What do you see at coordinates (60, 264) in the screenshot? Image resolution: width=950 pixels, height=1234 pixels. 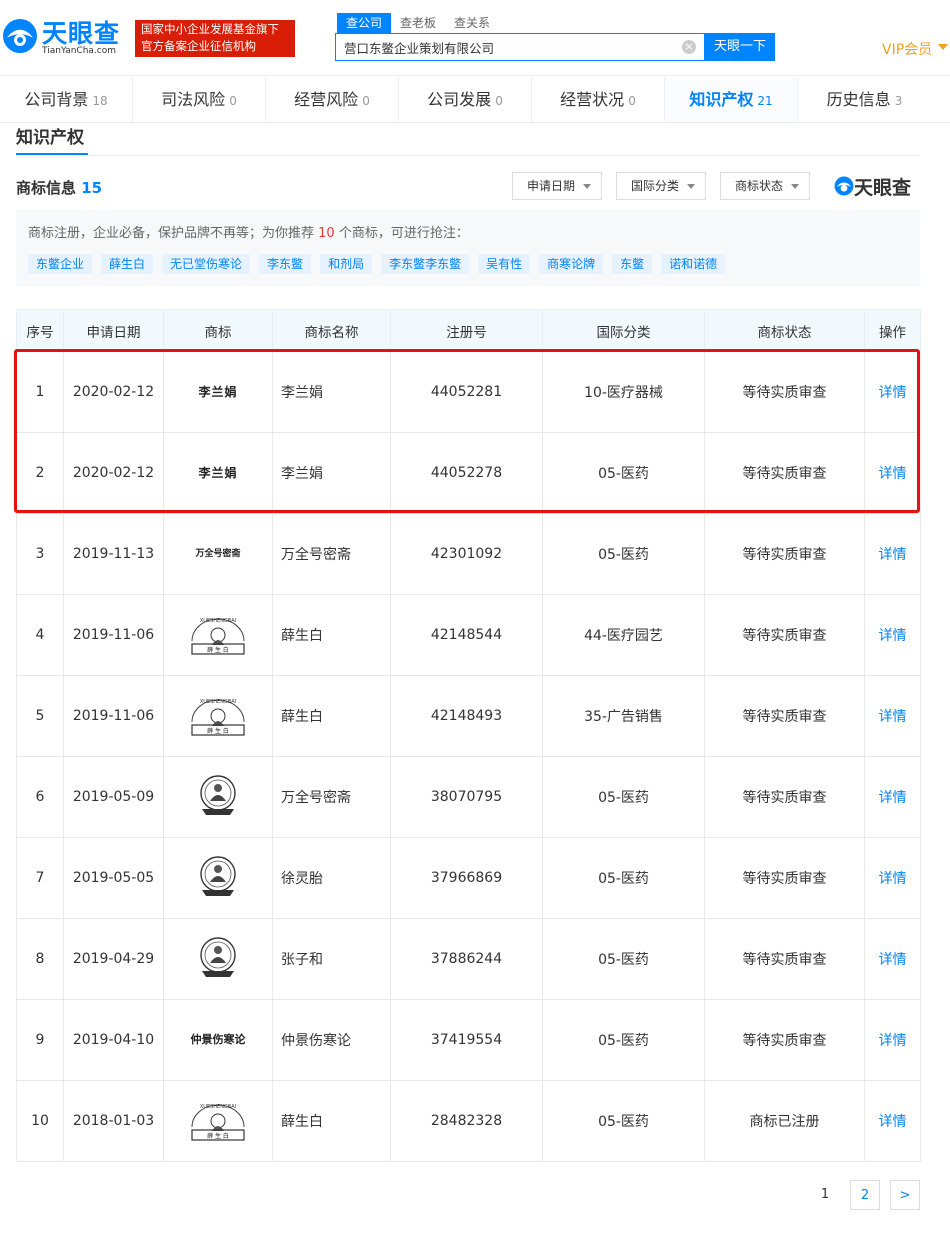 I see `recommend-tag: 东鳖企业` at bounding box center [60, 264].